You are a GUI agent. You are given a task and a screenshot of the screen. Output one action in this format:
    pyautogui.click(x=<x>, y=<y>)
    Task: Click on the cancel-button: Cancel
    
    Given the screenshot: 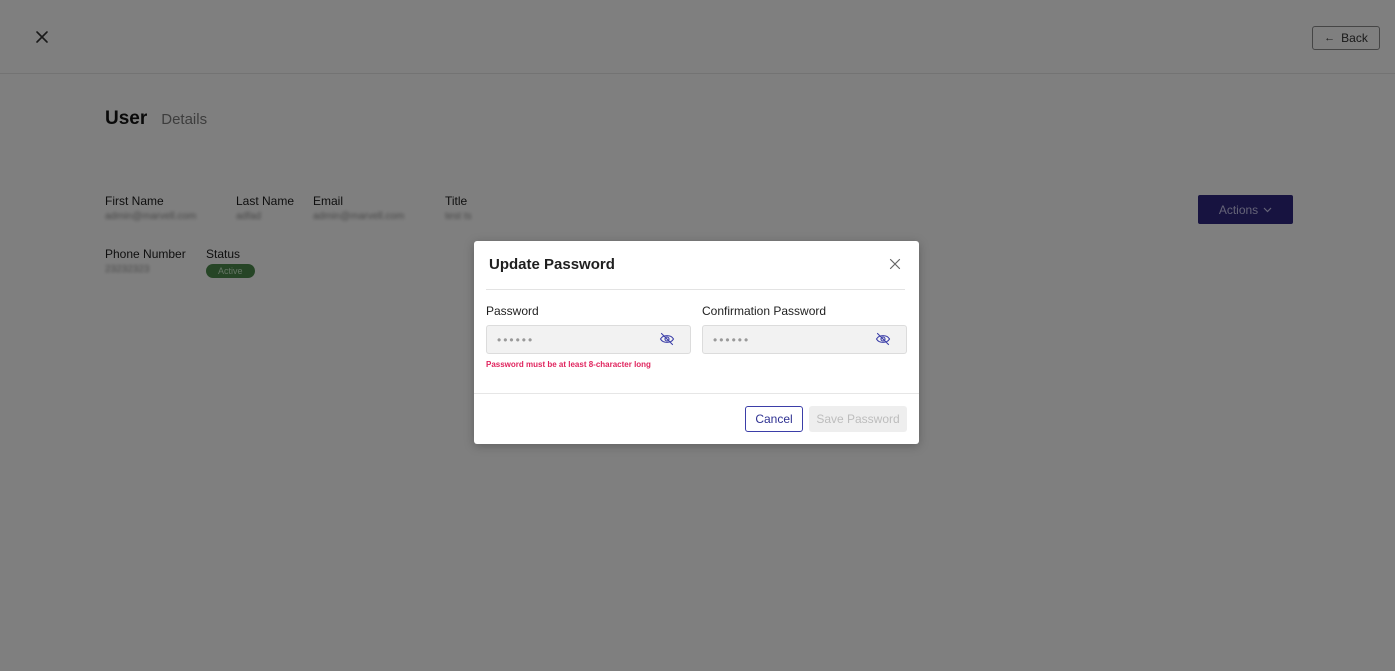 What is the action you would take?
    pyautogui.click(x=774, y=419)
    